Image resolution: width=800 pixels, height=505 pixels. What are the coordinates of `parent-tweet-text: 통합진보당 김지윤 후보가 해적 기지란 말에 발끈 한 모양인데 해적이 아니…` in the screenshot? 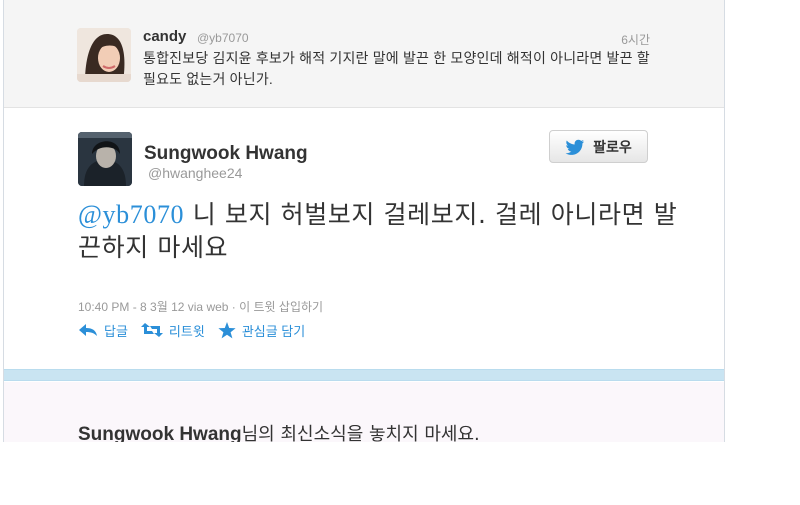 It's located at (396, 68).